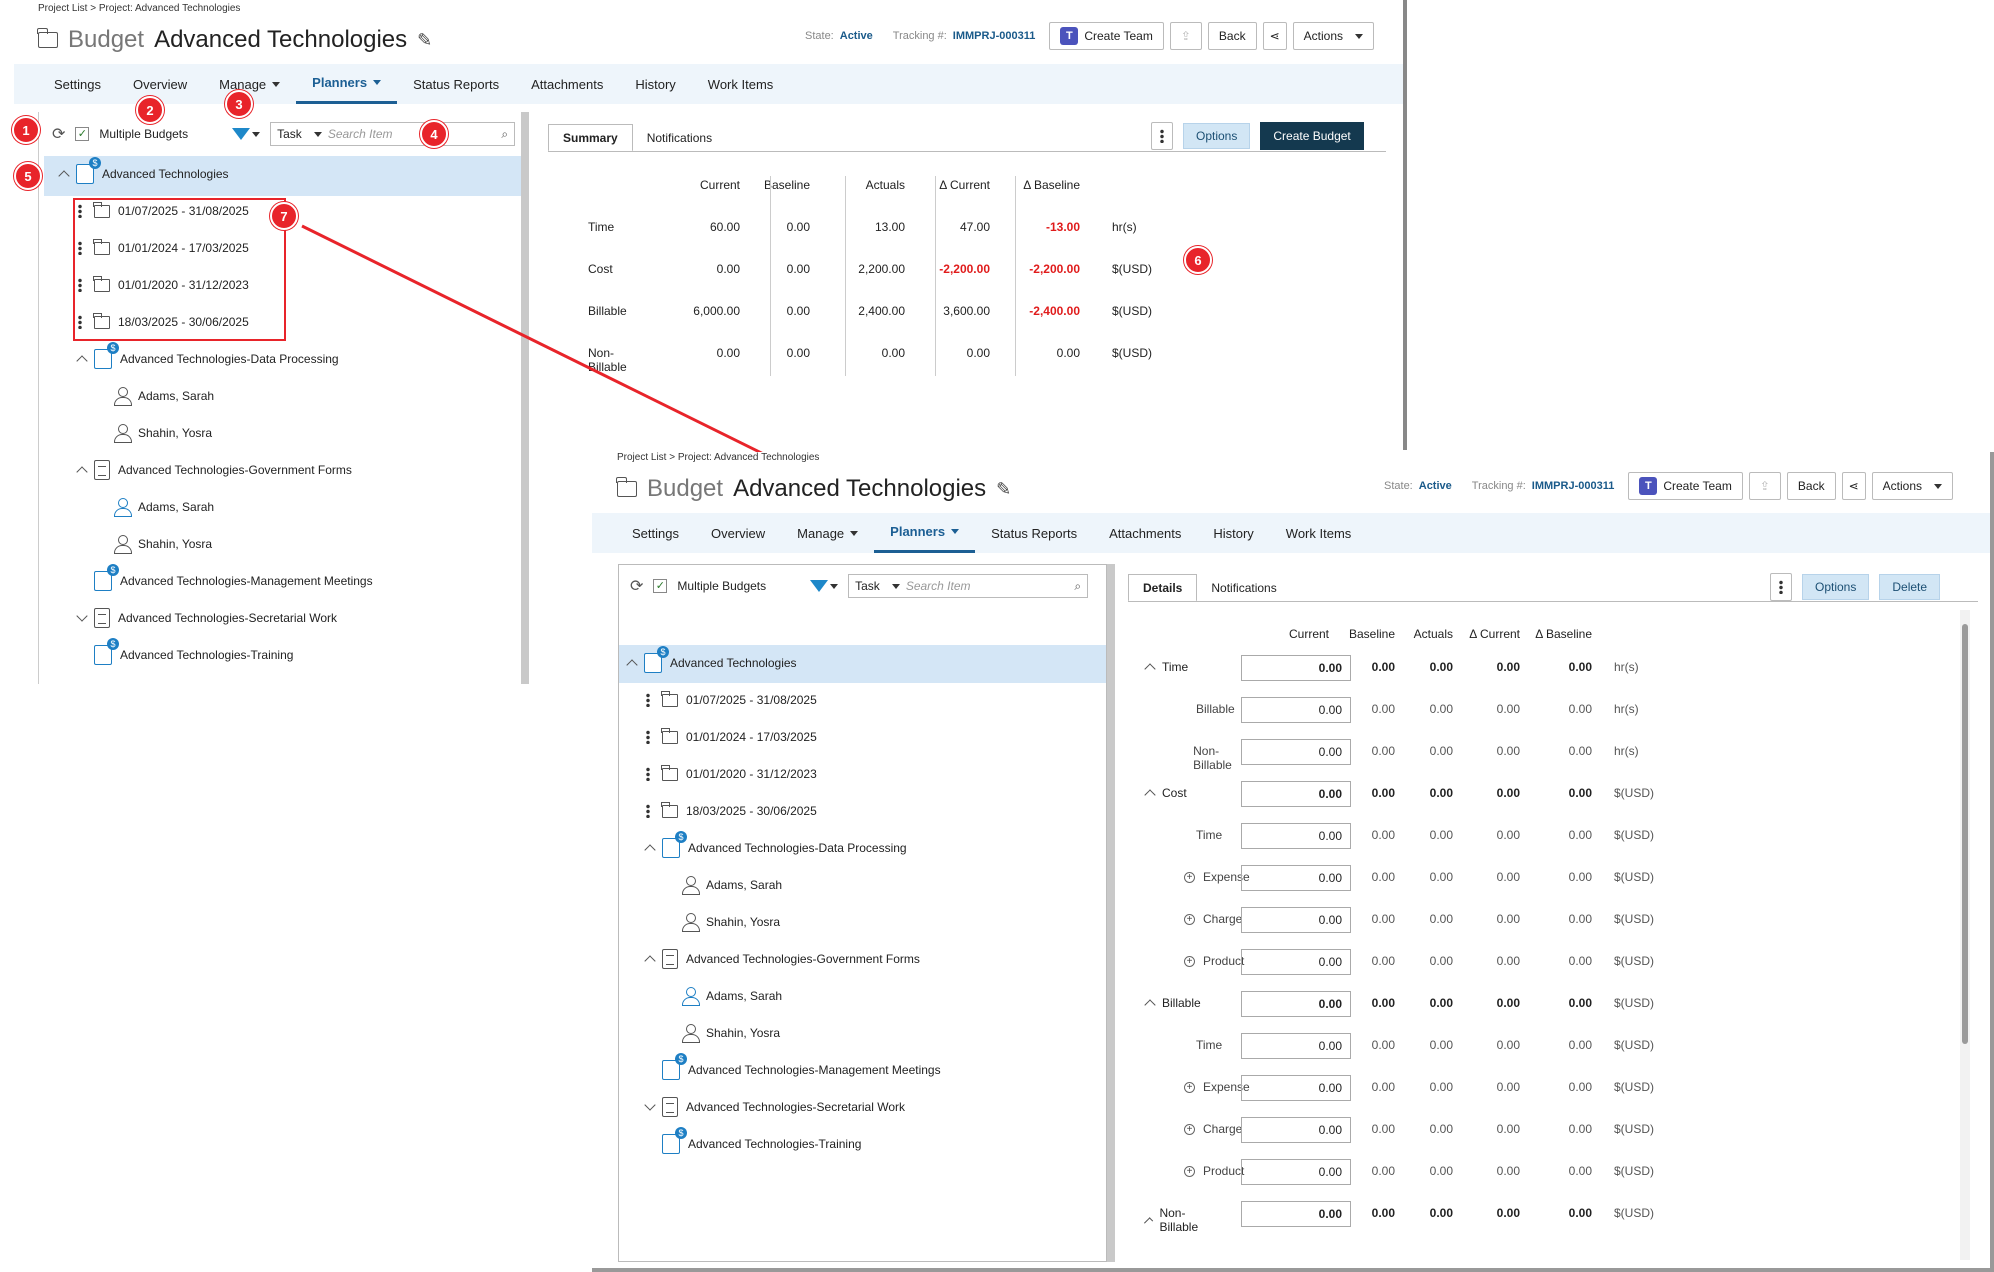 This screenshot has width=1994, height=1272. Describe the element at coordinates (731, 774) in the screenshot. I see `tree-item: 01/01/2020 - 31/12/2023` at that location.